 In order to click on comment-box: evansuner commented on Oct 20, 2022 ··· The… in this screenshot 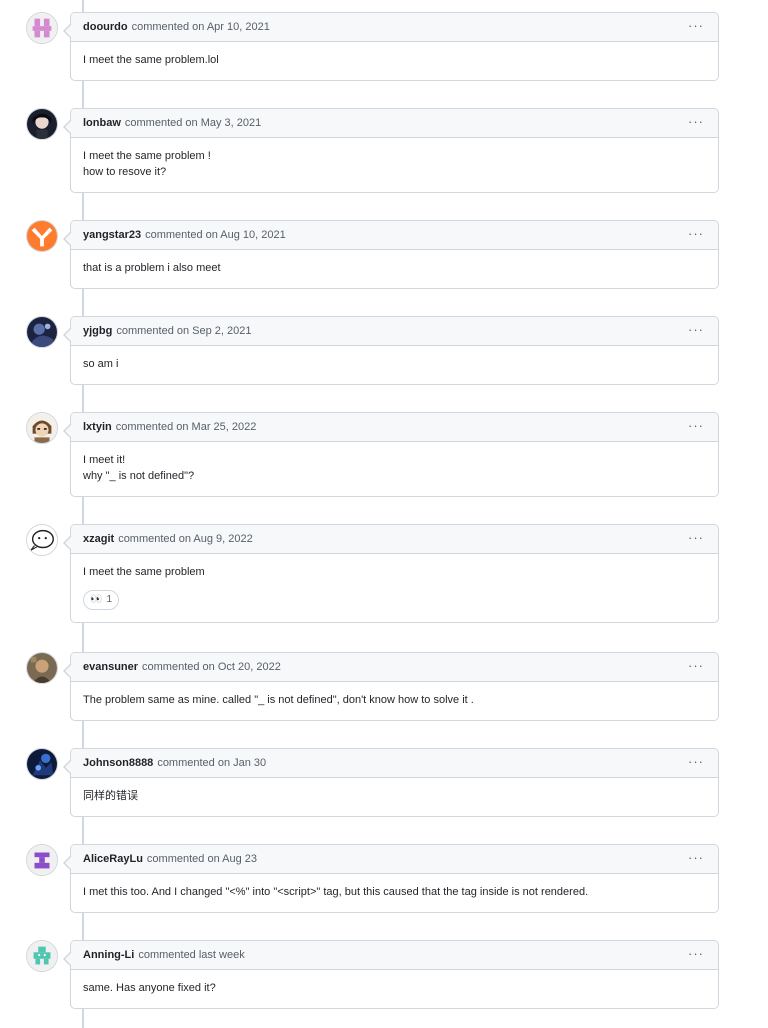, I will do `click(391, 686)`.